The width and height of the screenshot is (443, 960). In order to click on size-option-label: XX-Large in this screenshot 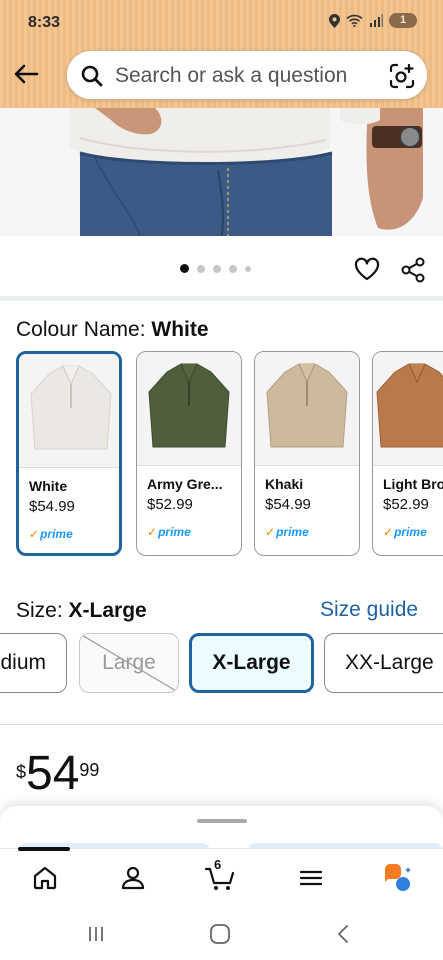, I will do `click(389, 662)`.